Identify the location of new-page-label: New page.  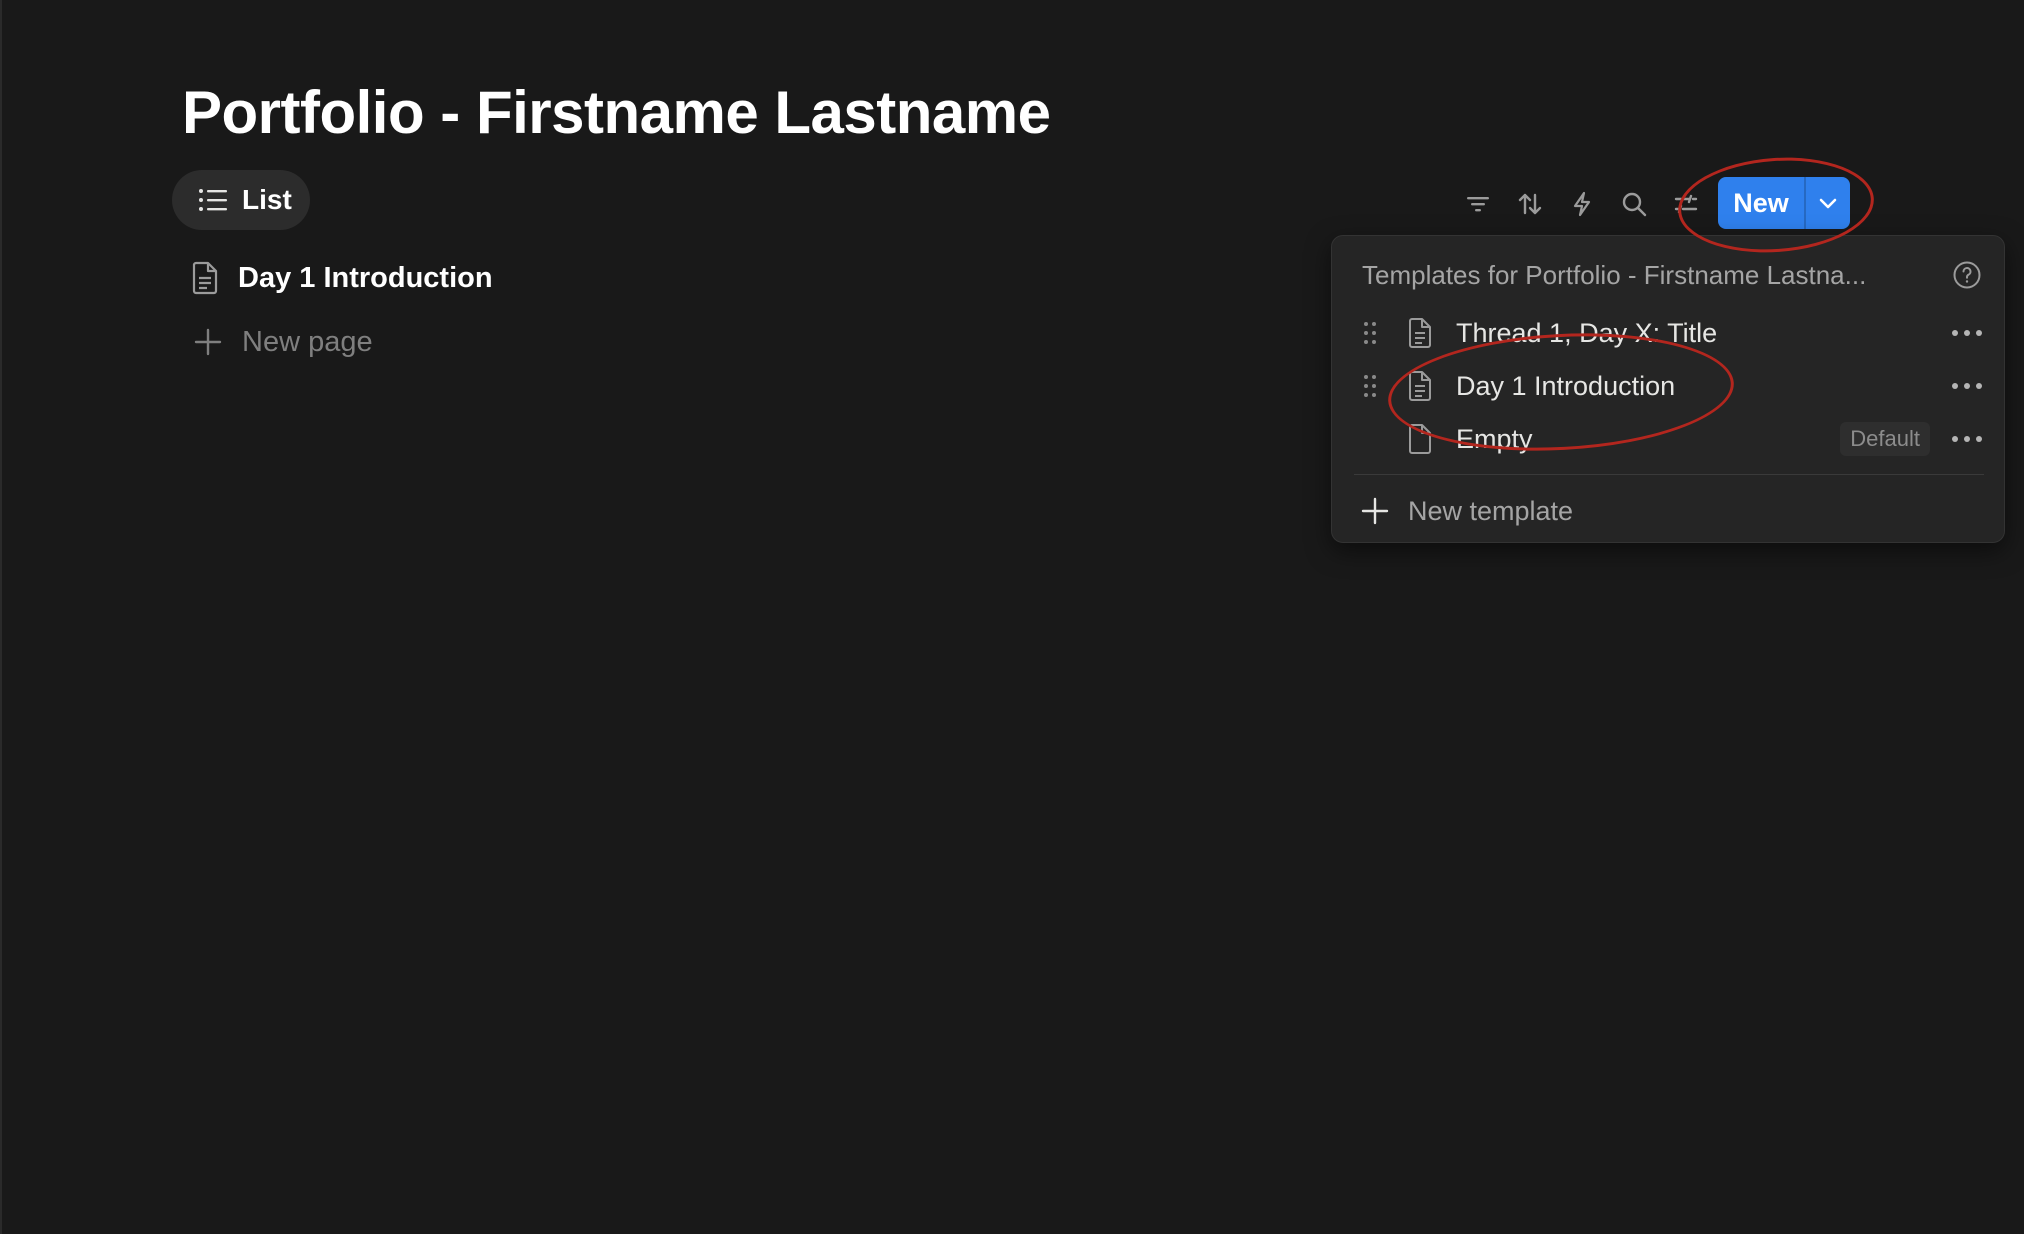
(307, 341).